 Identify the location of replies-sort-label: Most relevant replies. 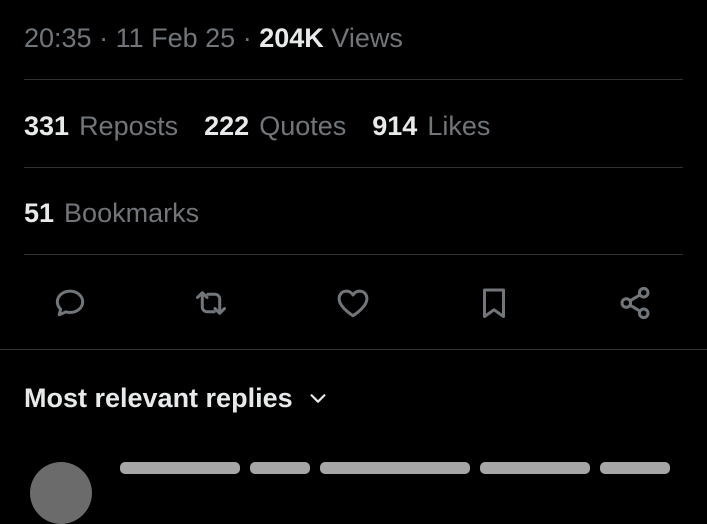
(158, 398).